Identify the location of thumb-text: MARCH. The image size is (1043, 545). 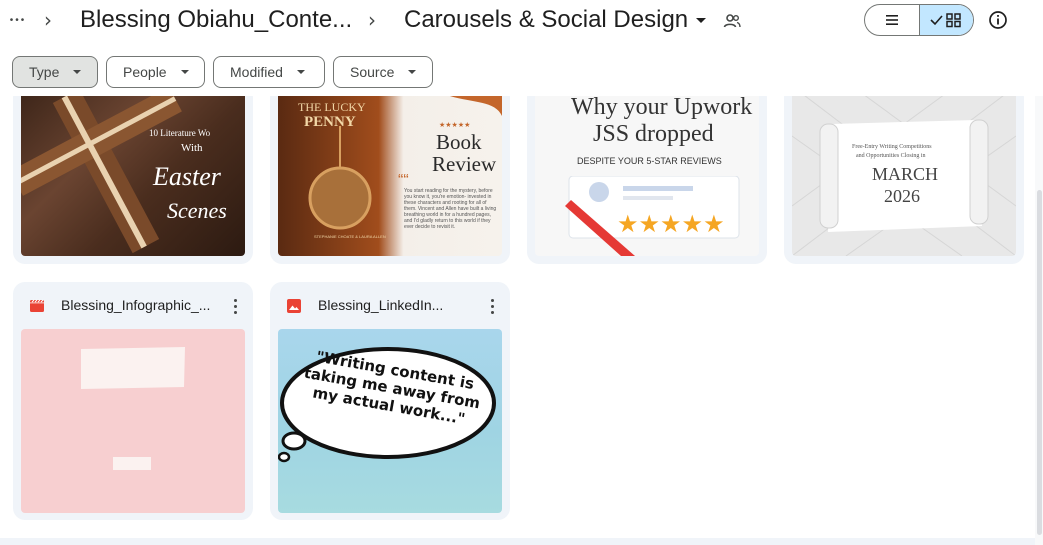
(905, 174).